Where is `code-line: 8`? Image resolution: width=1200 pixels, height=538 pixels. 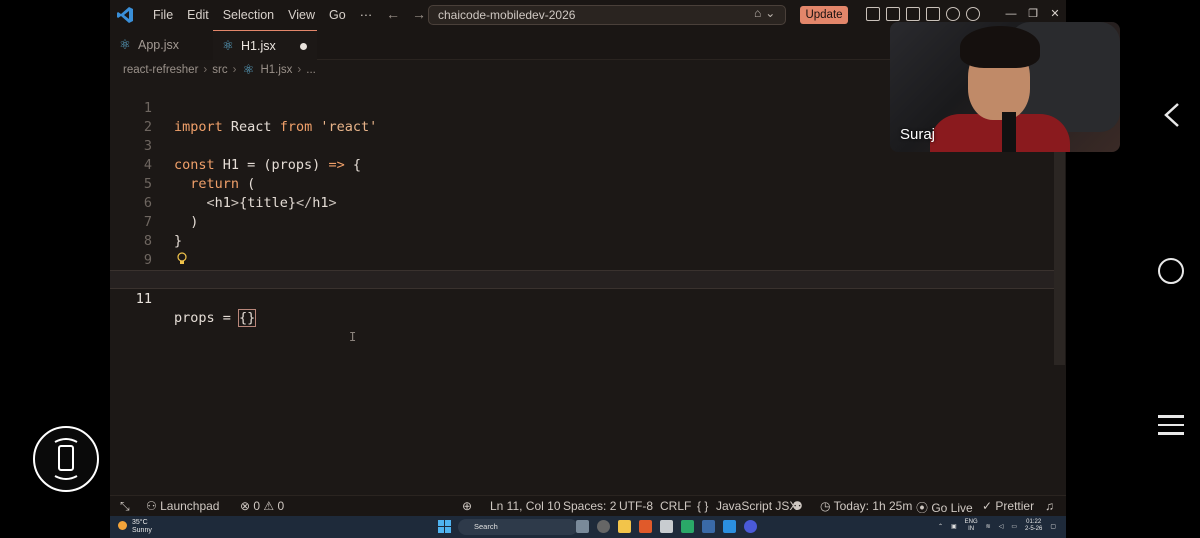 code-line: 8 is located at coordinates (582, 231).